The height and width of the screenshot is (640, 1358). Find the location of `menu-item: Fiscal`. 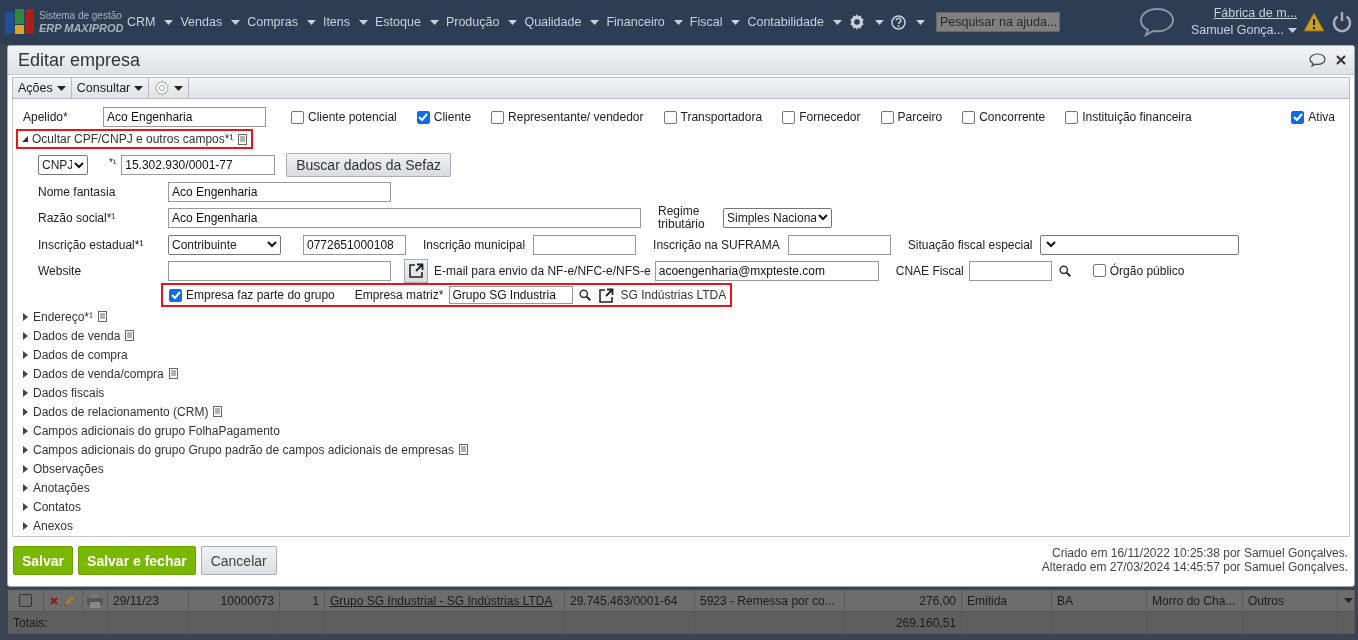

menu-item: Fiscal is located at coordinates (715, 22).